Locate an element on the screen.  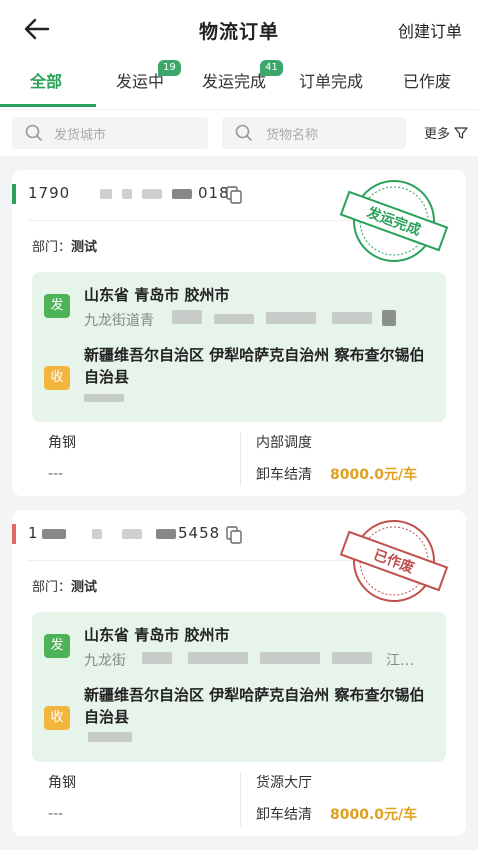
tab-shipped-badge: 41 is located at coordinates (271, 68).